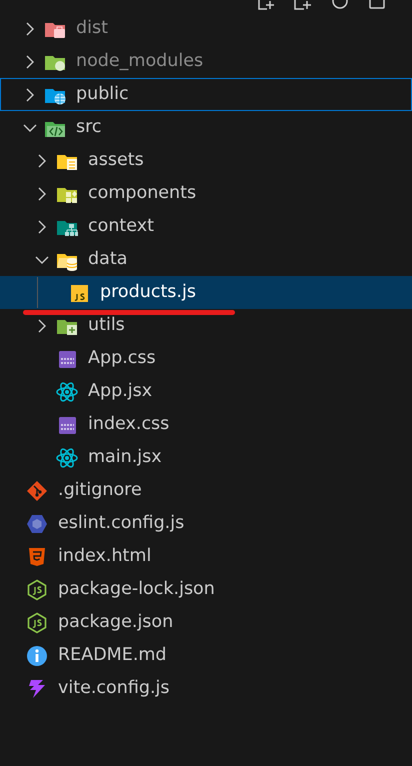 The width and height of the screenshot is (412, 766). Describe the element at coordinates (206, 457) in the screenshot. I see `file-item: main.jsx` at that location.